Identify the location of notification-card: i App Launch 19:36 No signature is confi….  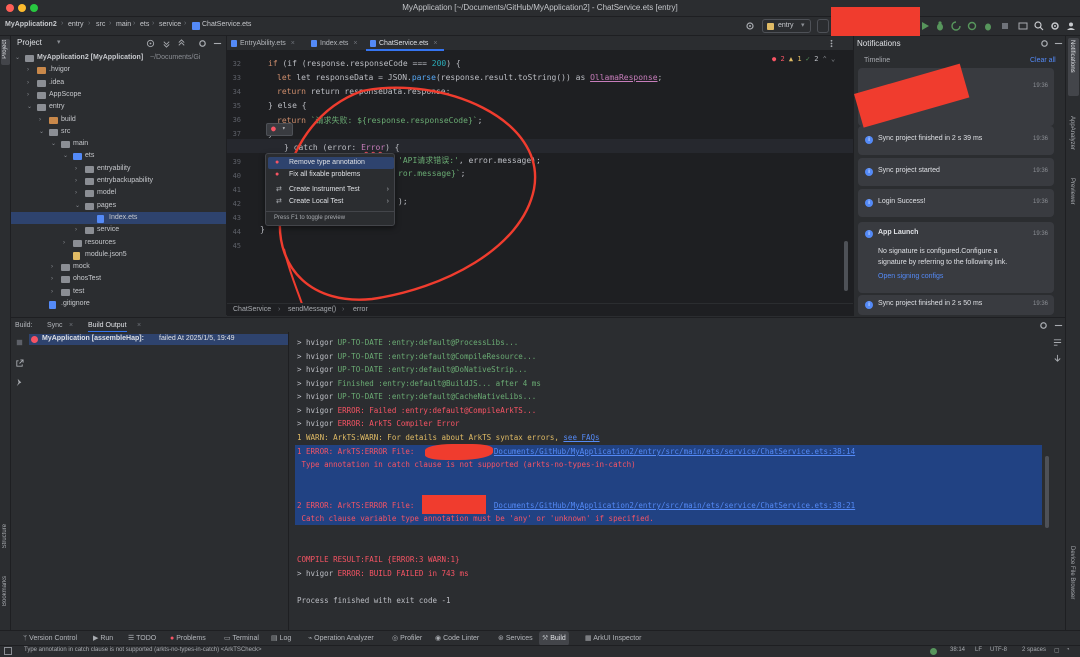
(956, 257).